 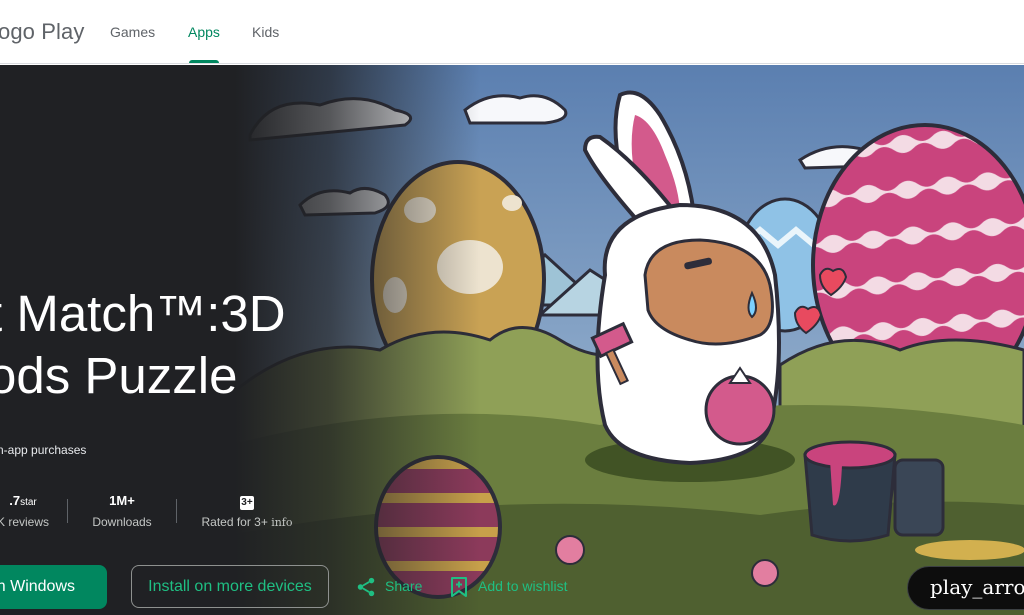 I want to click on add-to-wishlist-button: Add to wishlist, so click(x=511, y=587).